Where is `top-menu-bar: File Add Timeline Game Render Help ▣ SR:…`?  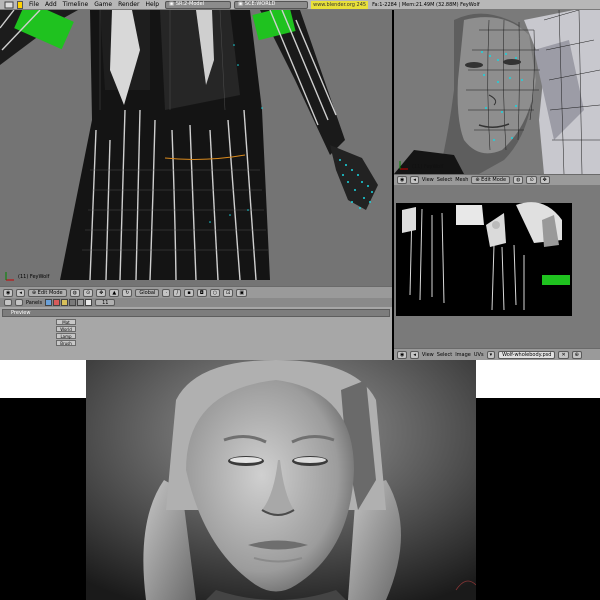
top-menu-bar: File Add Timeline Game Render Help ▣ SR:… is located at coordinates (300, 5).